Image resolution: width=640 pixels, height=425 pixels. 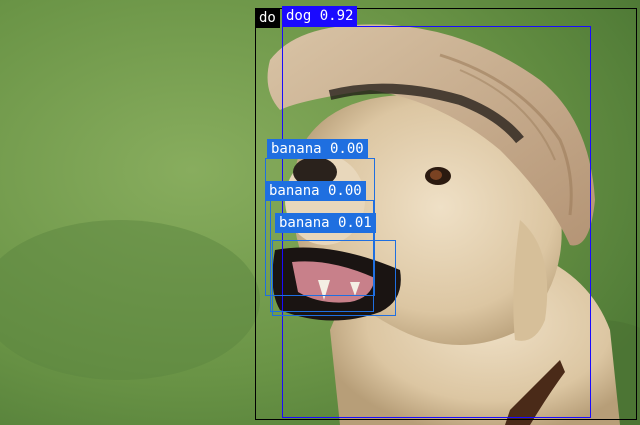 I want to click on detection-label-banana-2: banana 0.00, so click(x=315, y=191).